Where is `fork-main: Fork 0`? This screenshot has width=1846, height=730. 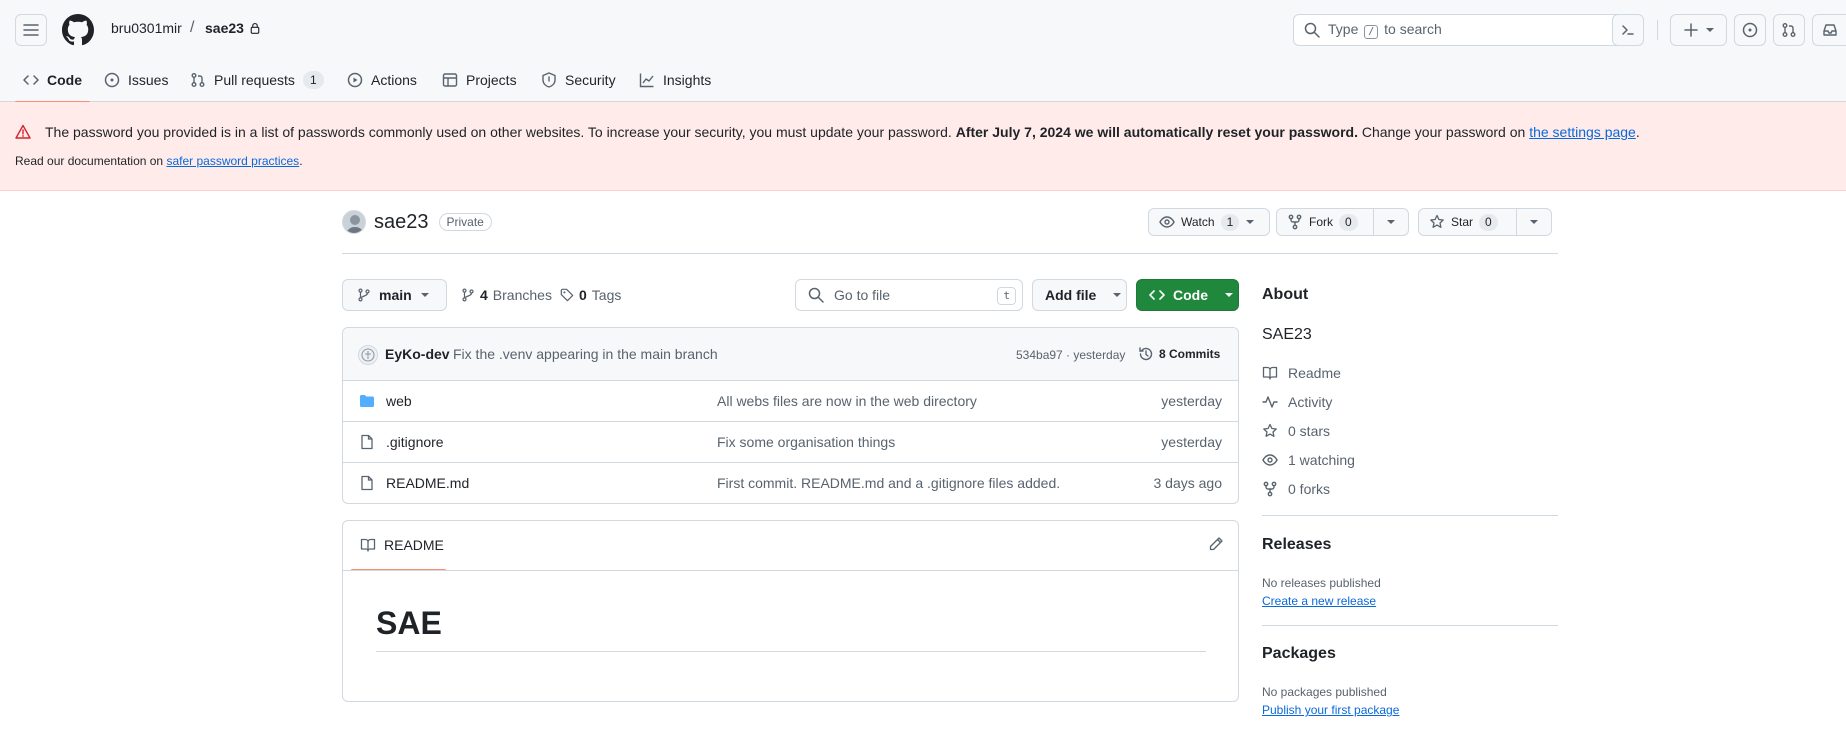
fork-main: Fork 0 is located at coordinates (1325, 222).